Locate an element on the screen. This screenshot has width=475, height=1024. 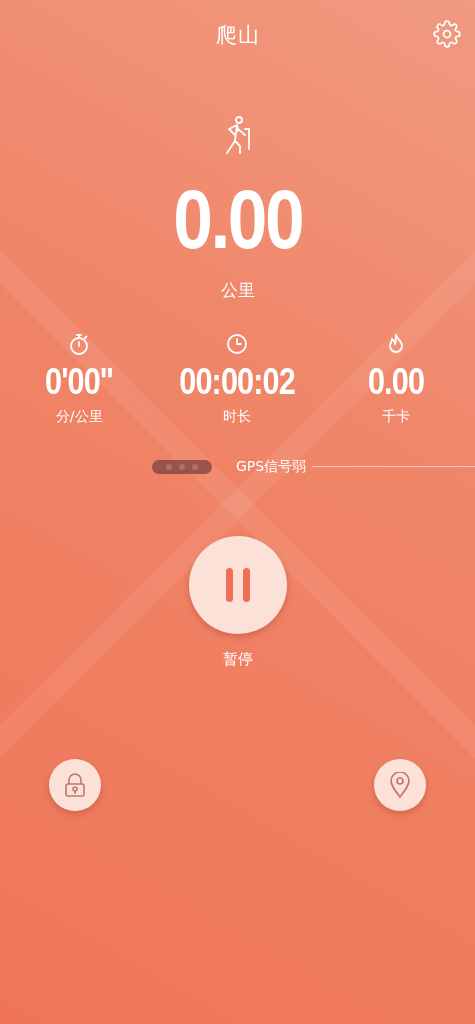
stat-label: 分/公里 is located at coordinates (79, 416).